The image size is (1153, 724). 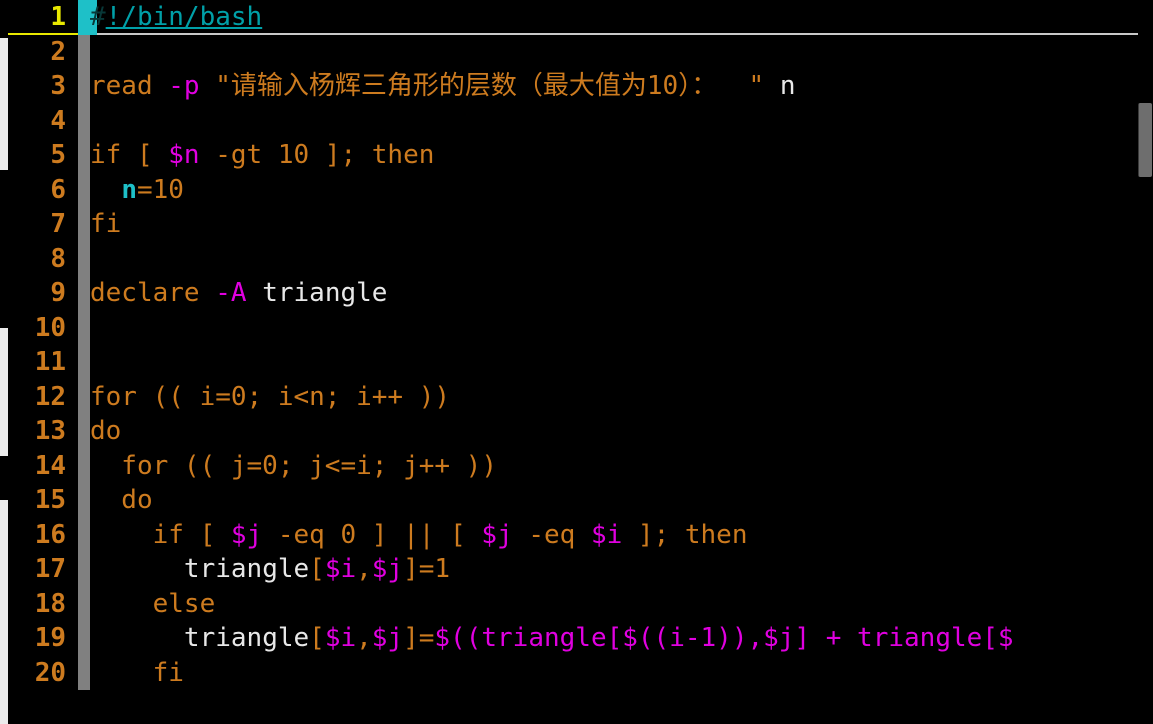 What do you see at coordinates (427, 569) in the screenshot?
I see `code-token: ]=1` at bounding box center [427, 569].